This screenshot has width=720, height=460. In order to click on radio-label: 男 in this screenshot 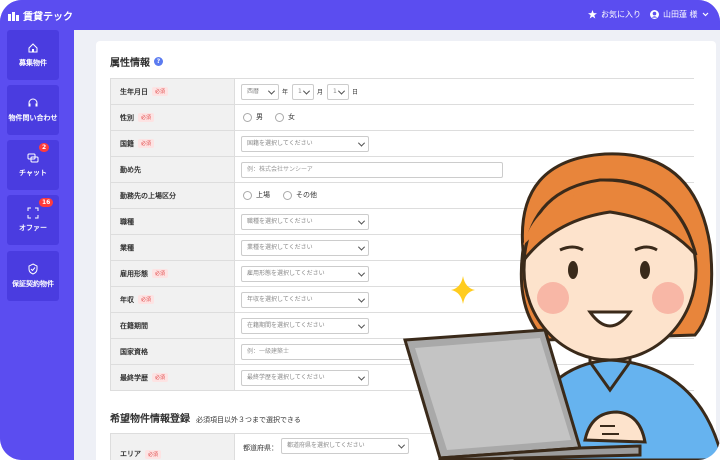, I will do `click(259, 117)`.